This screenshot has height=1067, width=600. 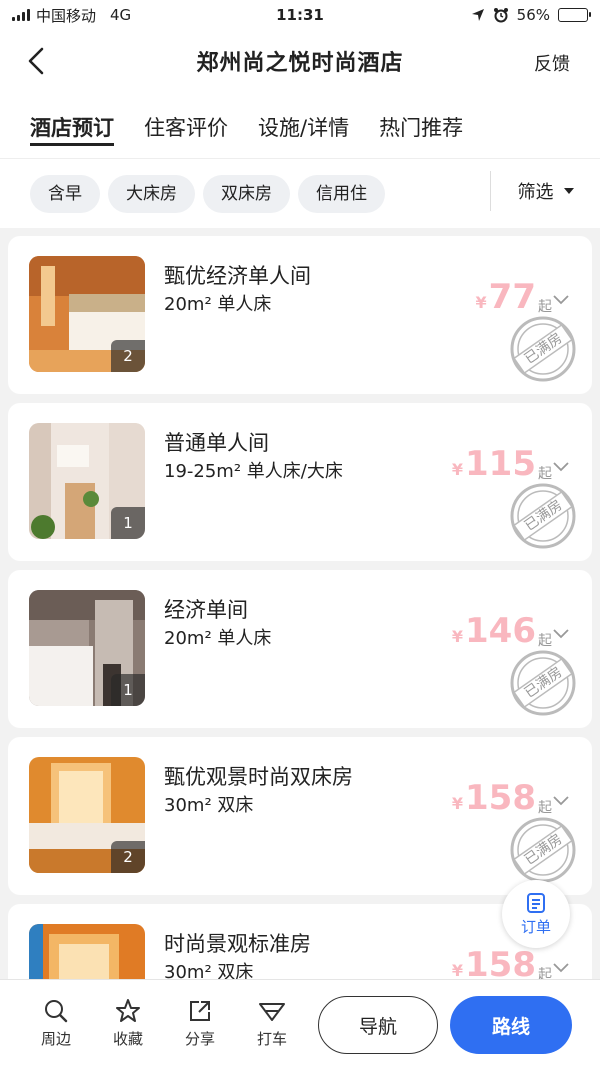 I want to click on filter-chip-twin-bed: 双床房, so click(x=246, y=193).